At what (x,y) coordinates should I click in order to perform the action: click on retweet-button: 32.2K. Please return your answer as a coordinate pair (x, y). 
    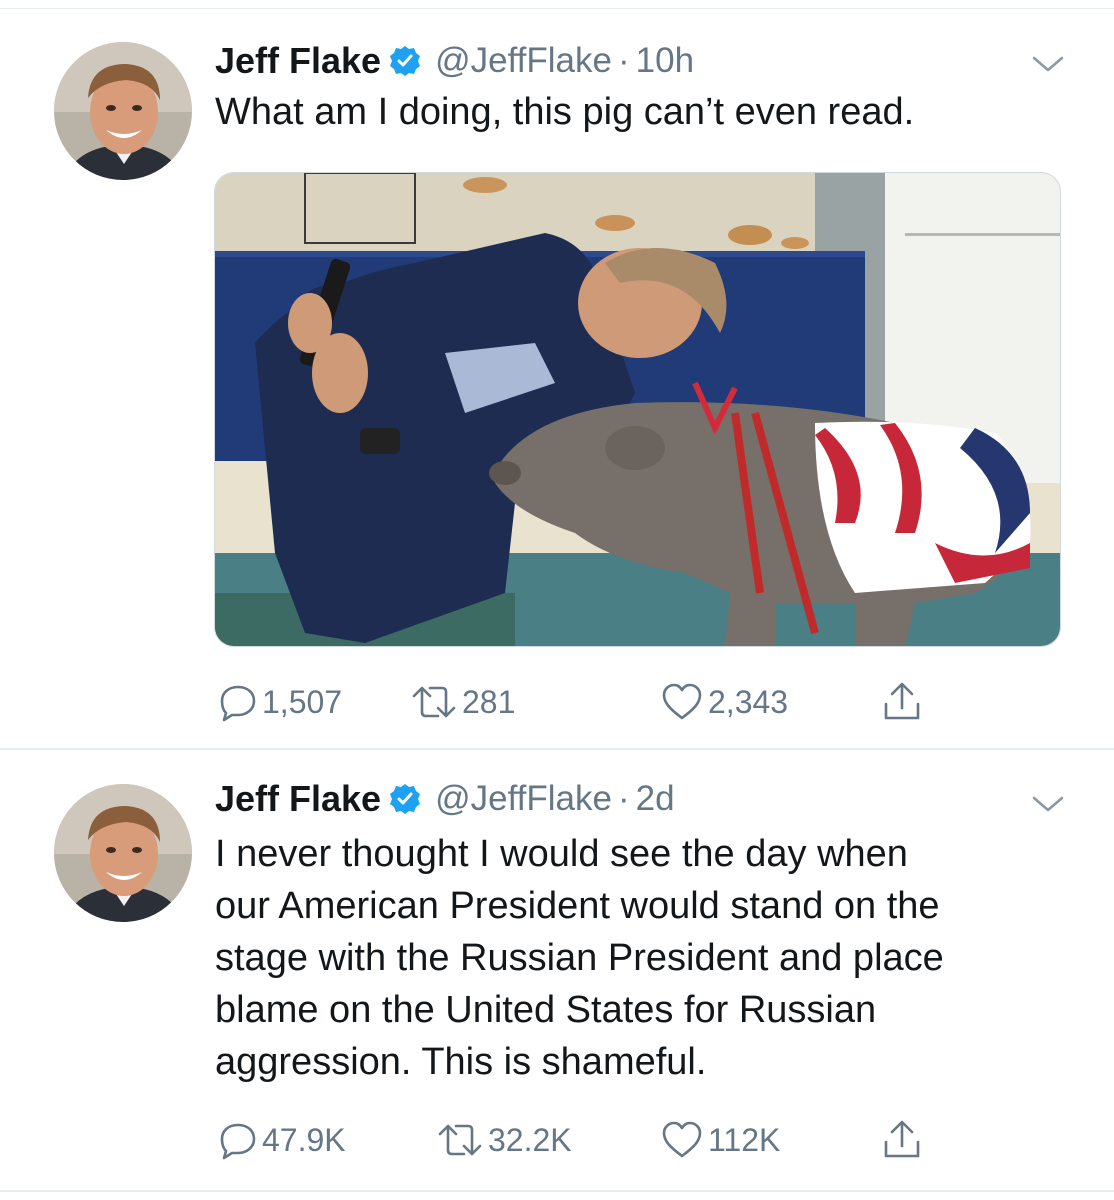
    Looking at the image, I should click on (504, 1140).